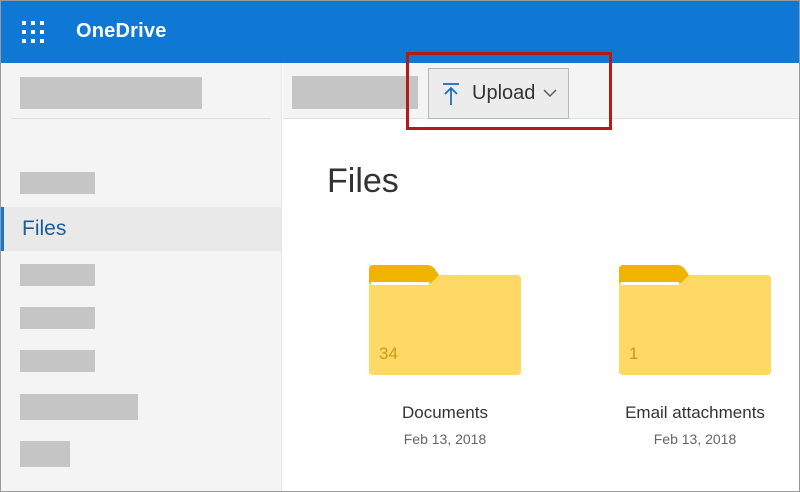 The height and width of the screenshot is (492, 800). What do you see at coordinates (111, 93) in the screenshot?
I see `nav-user-placeholder` at bounding box center [111, 93].